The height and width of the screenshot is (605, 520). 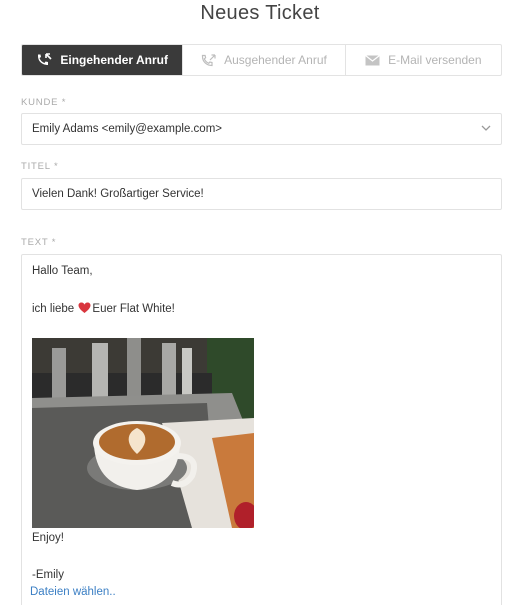 What do you see at coordinates (114, 60) in the screenshot?
I see `tab-incoming-call-label: Eingehender Anruf` at bounding box center [114, 60].